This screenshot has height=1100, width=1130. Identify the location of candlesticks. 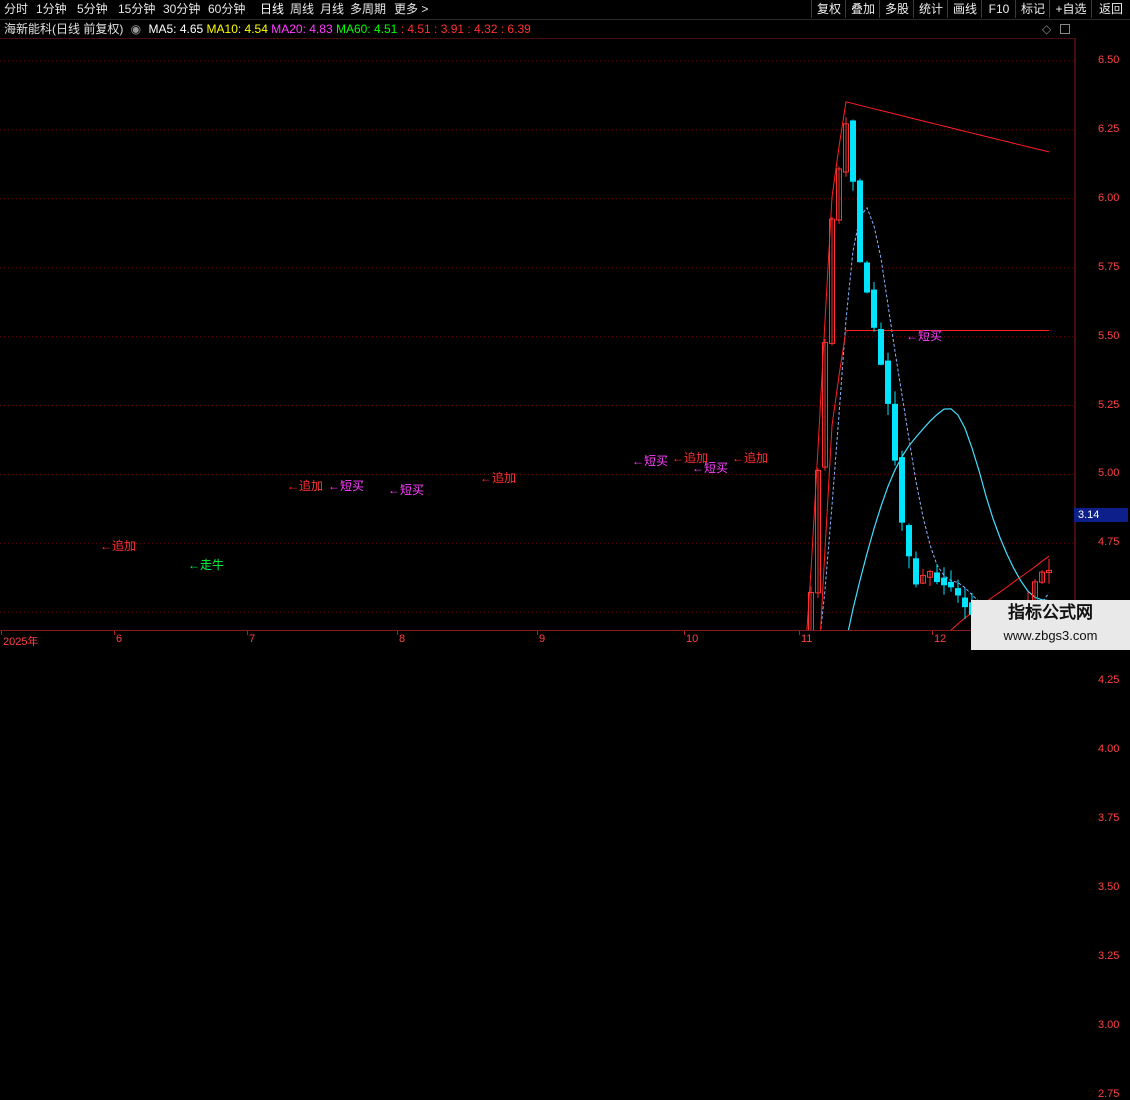
(930, 373).